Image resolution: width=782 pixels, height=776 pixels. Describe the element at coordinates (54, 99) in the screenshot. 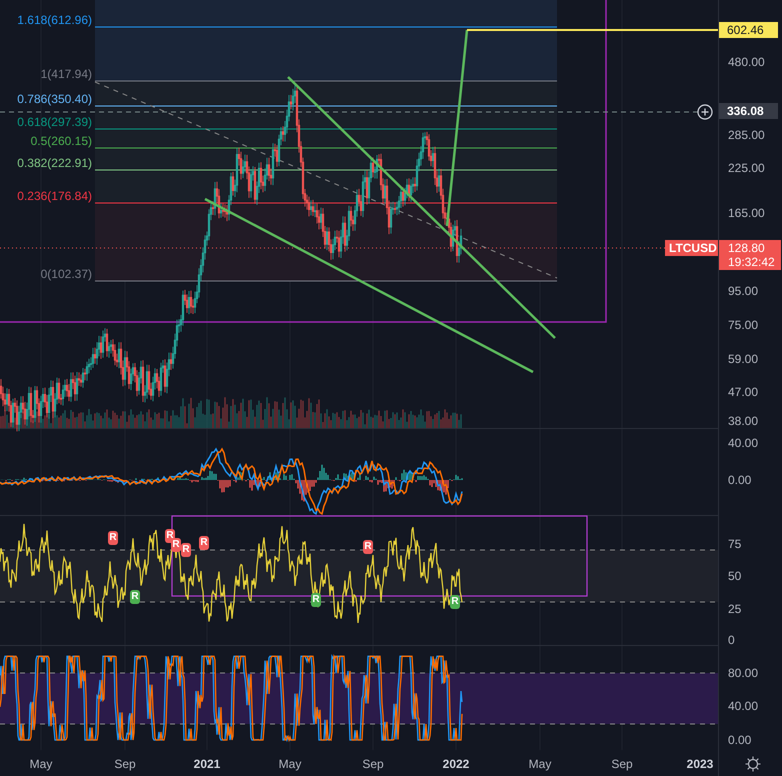

I see `fib-level-label: 0.786(350.40)` at that location.